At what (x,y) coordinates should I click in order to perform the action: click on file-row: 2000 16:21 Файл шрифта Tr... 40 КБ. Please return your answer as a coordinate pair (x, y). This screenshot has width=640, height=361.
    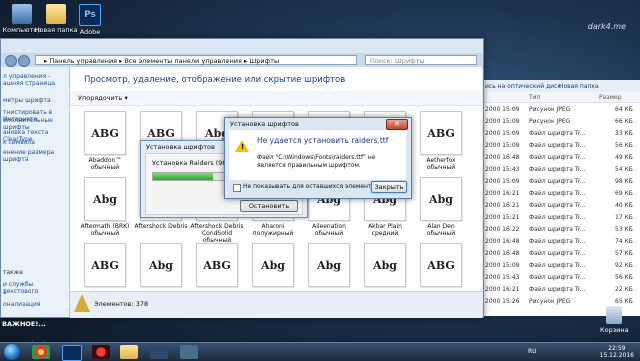
    Looking at the image, I should click on (561, 205).